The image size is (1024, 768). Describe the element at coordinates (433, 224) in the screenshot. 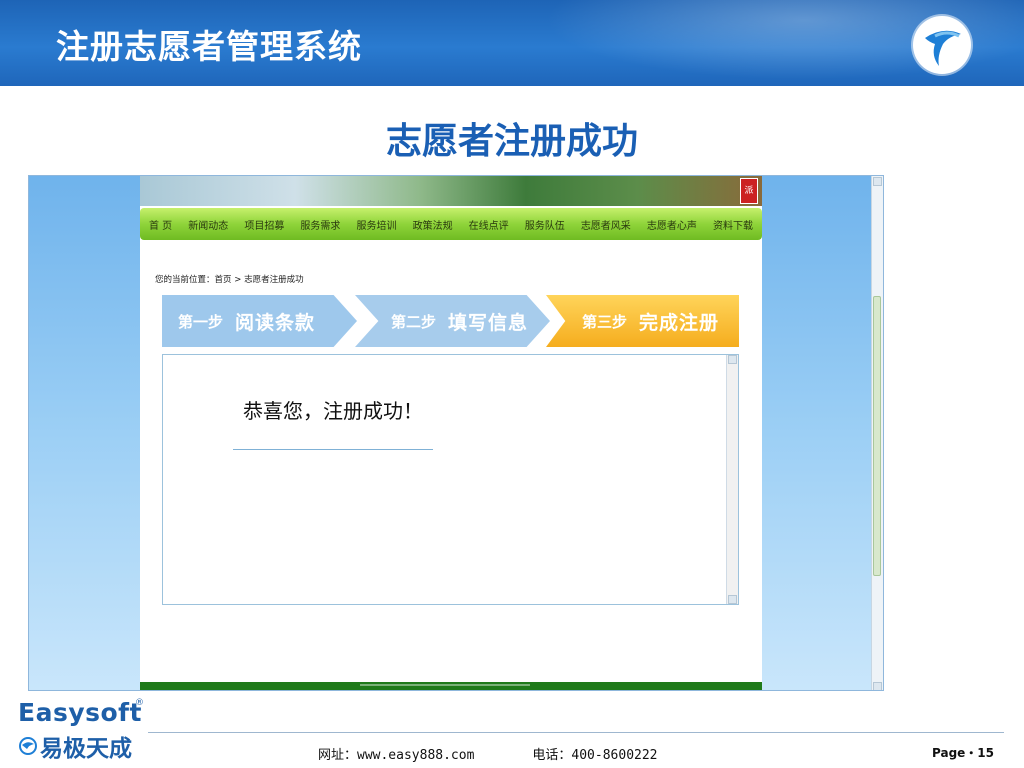

I see `nav-item-policy: 政策法规` at that location.